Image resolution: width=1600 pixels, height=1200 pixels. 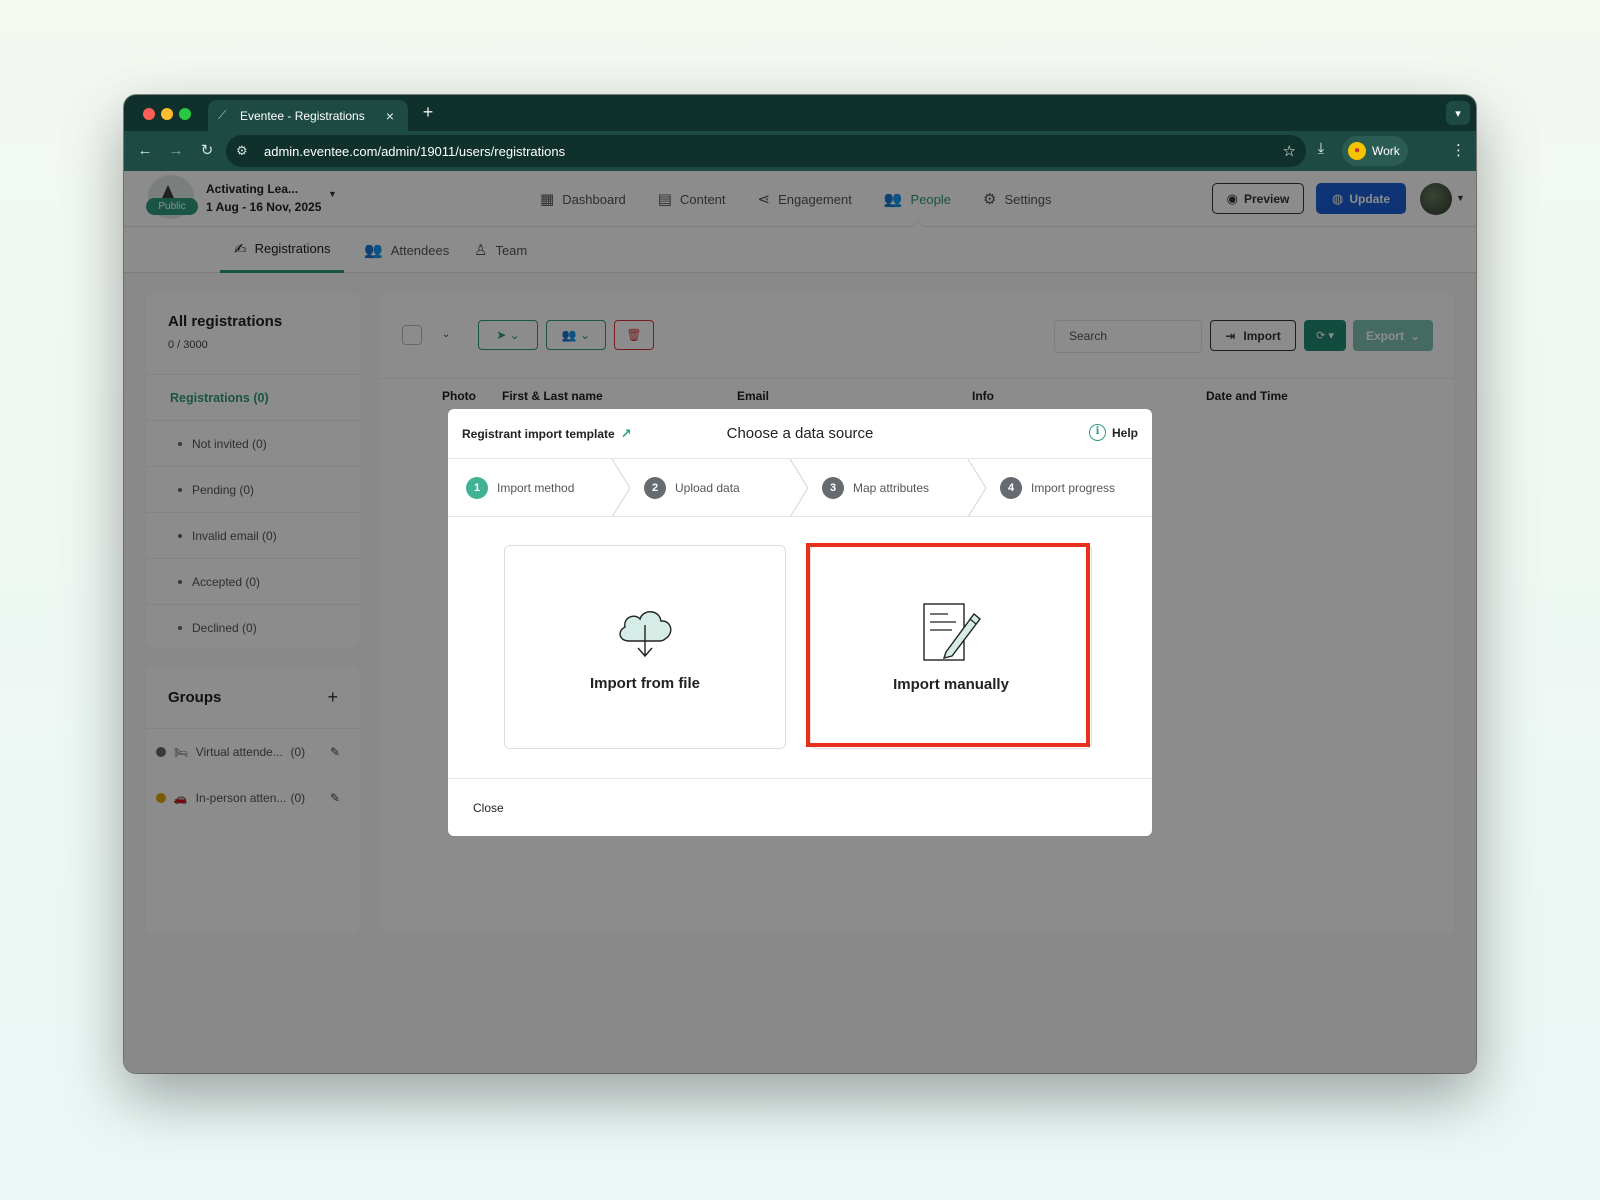 What do you see at coordinates (1458, 150) in the screenshot?
I see `browser-menu-icon: ⋮` at bounding box center [1458, 150].